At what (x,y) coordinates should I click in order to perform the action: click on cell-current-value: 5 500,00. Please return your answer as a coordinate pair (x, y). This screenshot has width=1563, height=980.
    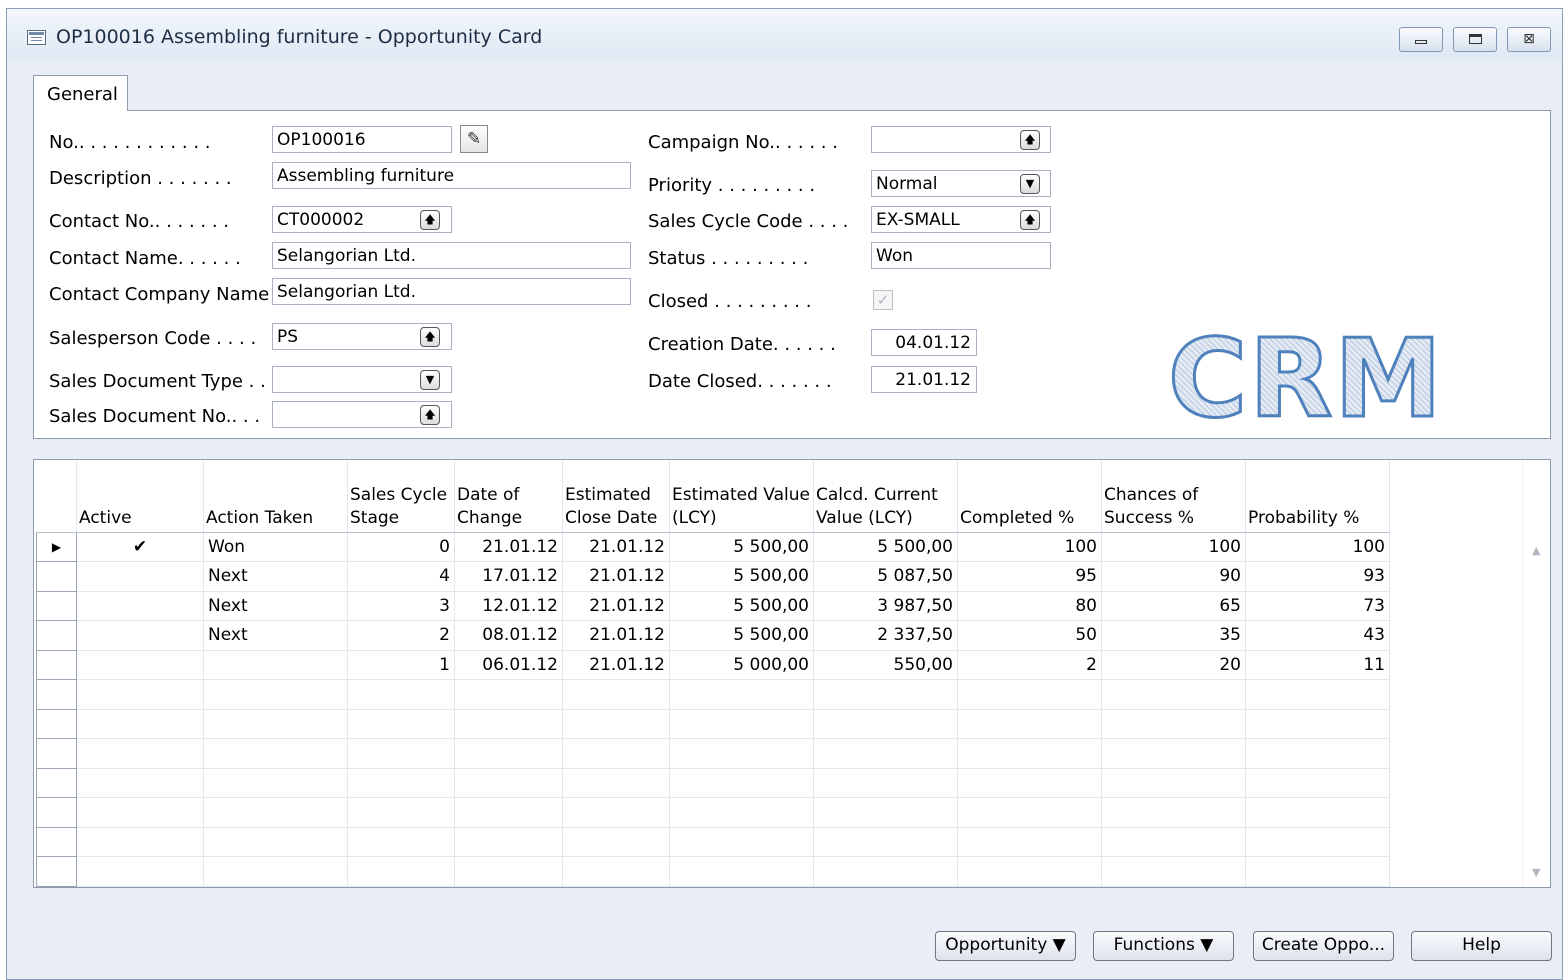
    Looking at the image, I should click on (885, 547).